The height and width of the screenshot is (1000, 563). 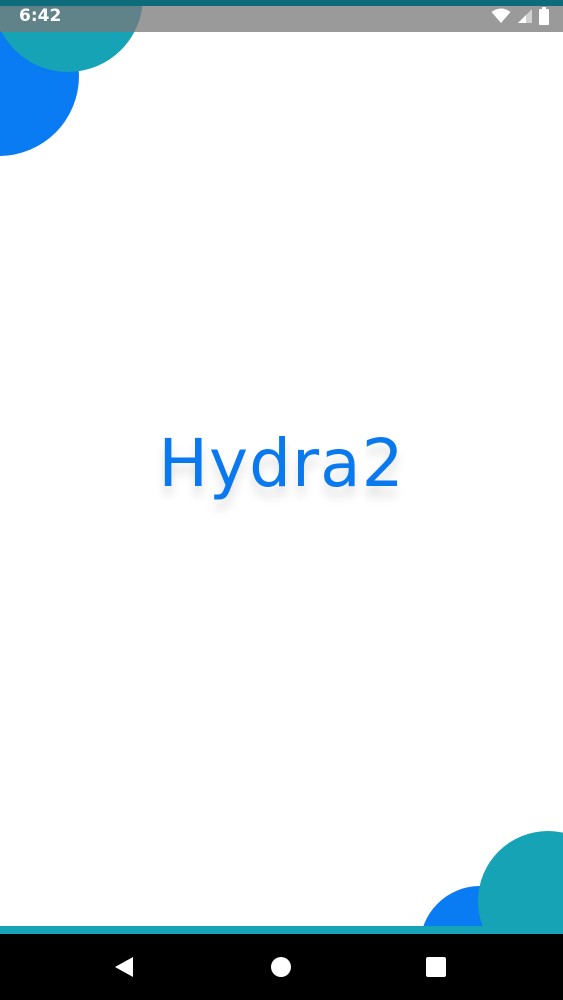 I want to click on home-icon, so click(x=281, y=967).